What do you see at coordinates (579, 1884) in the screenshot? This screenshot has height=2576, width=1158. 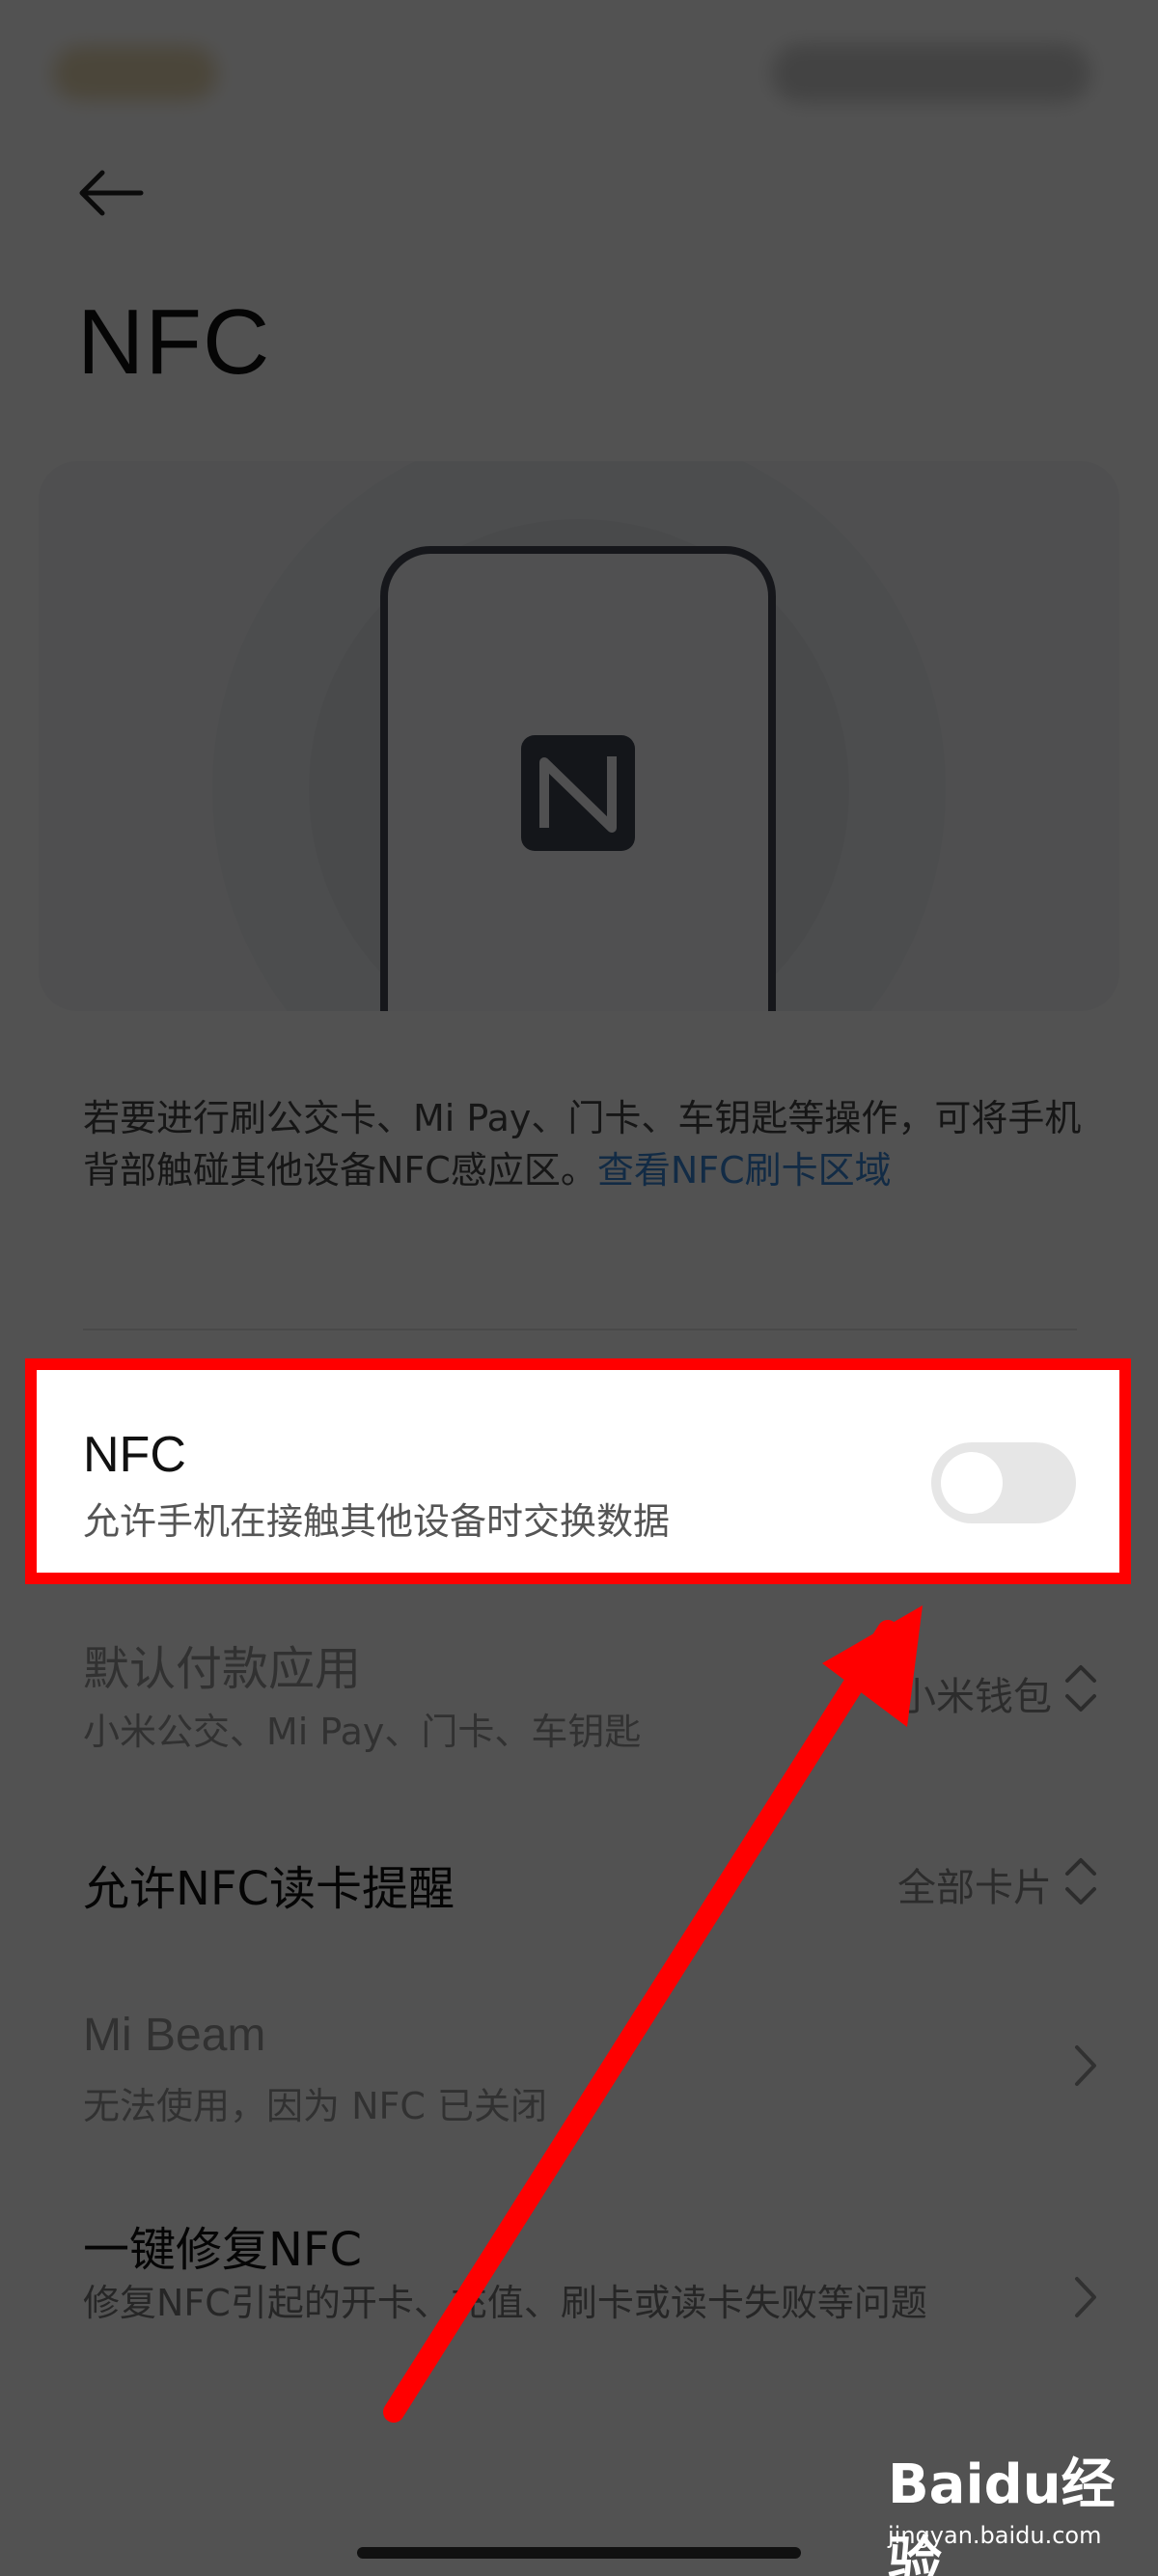 I see `nfc-read-reminder-row: 允许NFC读卡提醒 全部卡片` at bounding box center [579, 1884].